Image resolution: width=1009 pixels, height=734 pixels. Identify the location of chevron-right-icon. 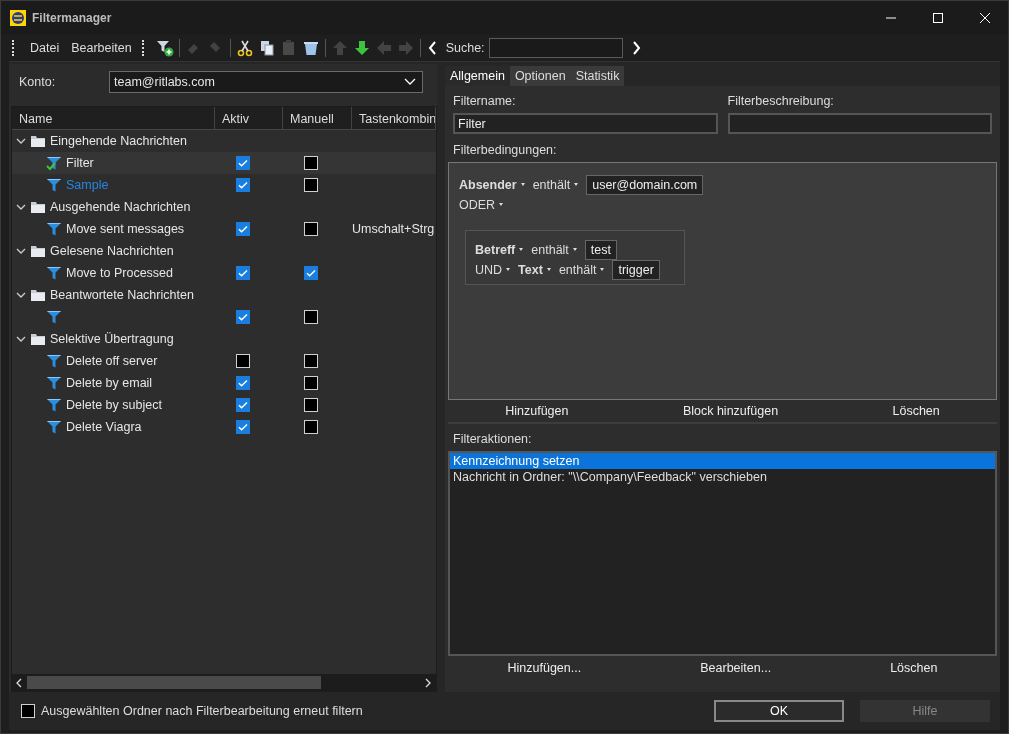
(635, 48).